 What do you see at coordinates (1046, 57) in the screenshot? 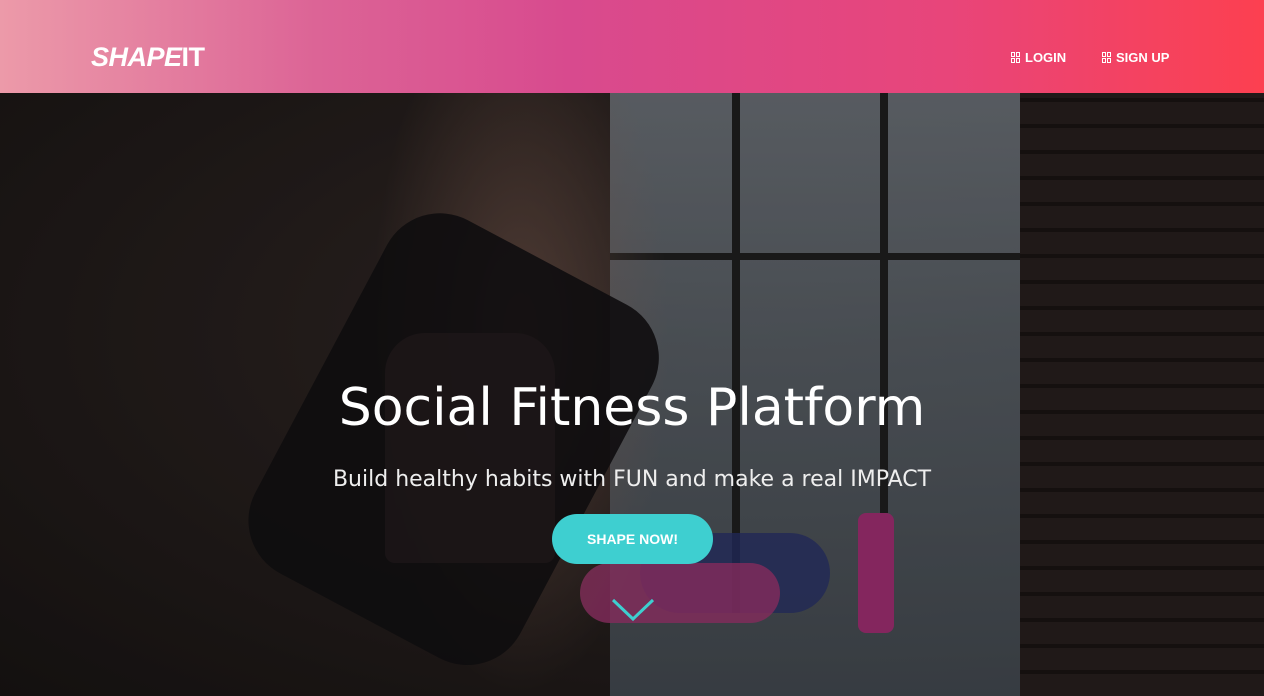
I see `login-label: LOGIN` at bounding box center [1046, 57].